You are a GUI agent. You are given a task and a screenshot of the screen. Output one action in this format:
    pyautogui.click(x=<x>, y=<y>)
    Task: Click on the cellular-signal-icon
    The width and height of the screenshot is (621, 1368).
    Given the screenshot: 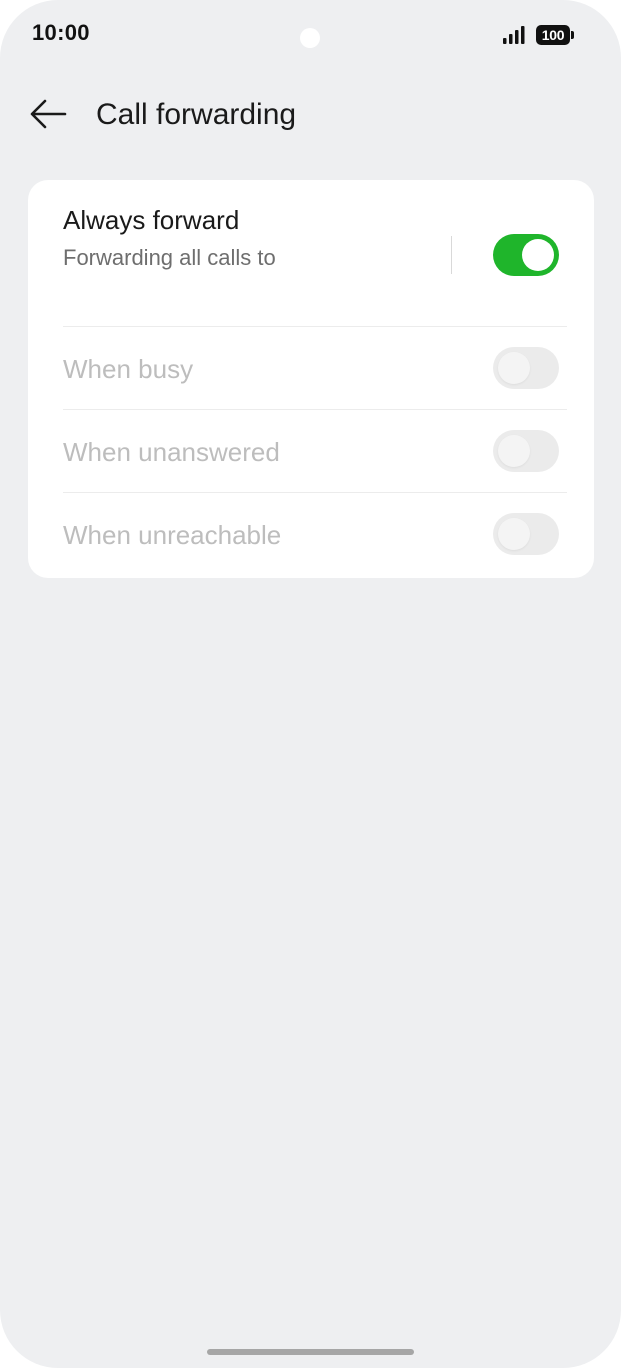 What is the action you would take?
    pyautogui.click(x=514, y=35)
    